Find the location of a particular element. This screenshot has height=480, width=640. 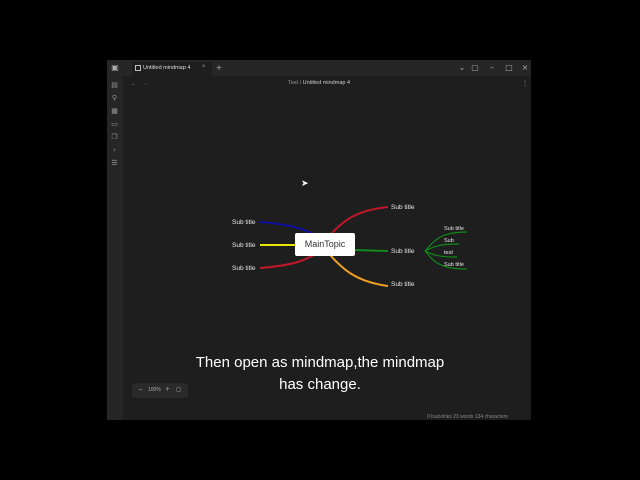

node-child-3: test is located at coordinates (448, 253).